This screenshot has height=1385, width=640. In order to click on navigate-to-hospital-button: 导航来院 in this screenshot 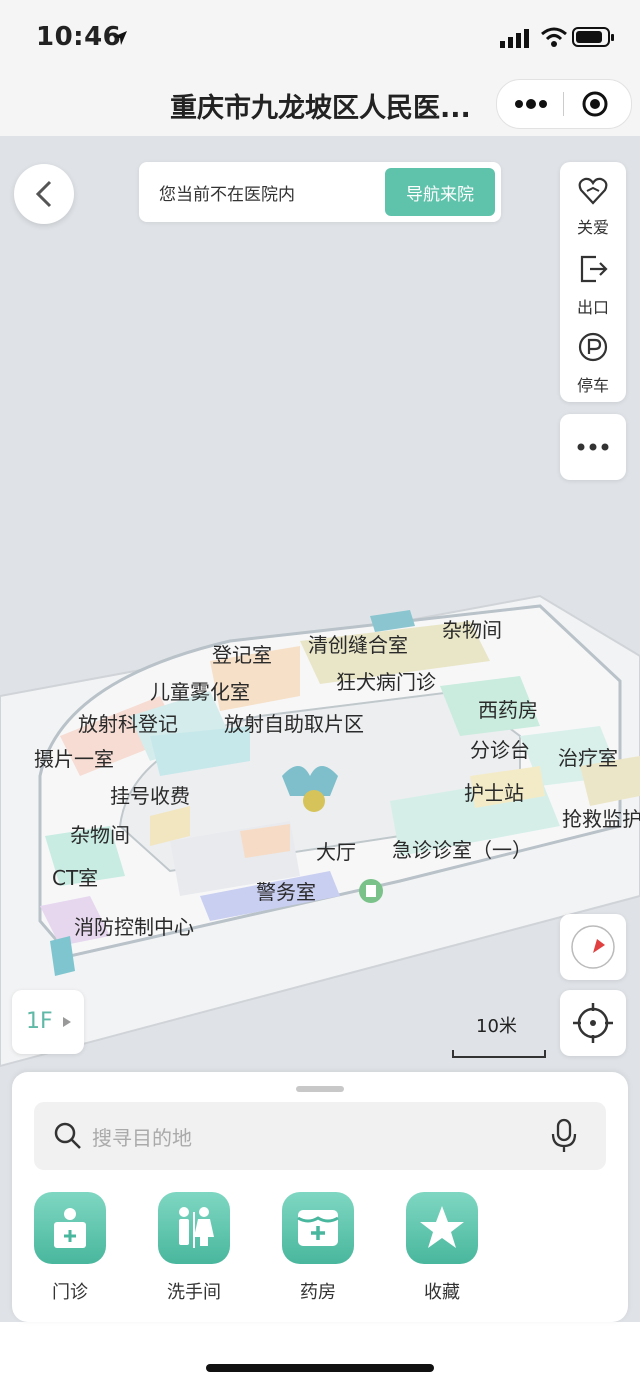, I will do `click(440, 192)`.